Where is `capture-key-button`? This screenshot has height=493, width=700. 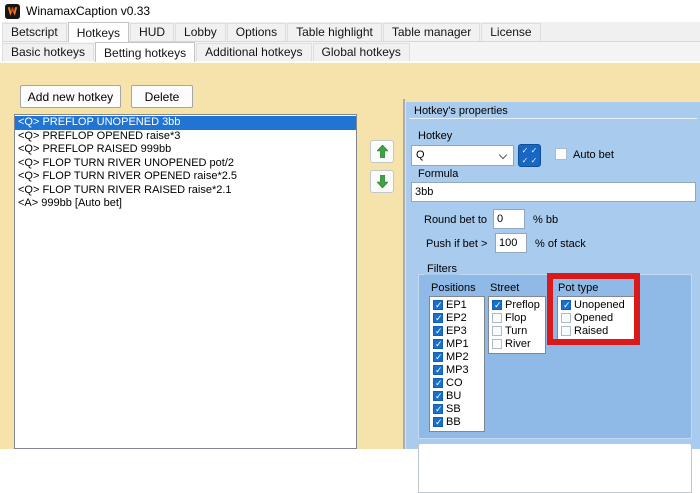 capture-key-button is located at coordinates (529, 155).